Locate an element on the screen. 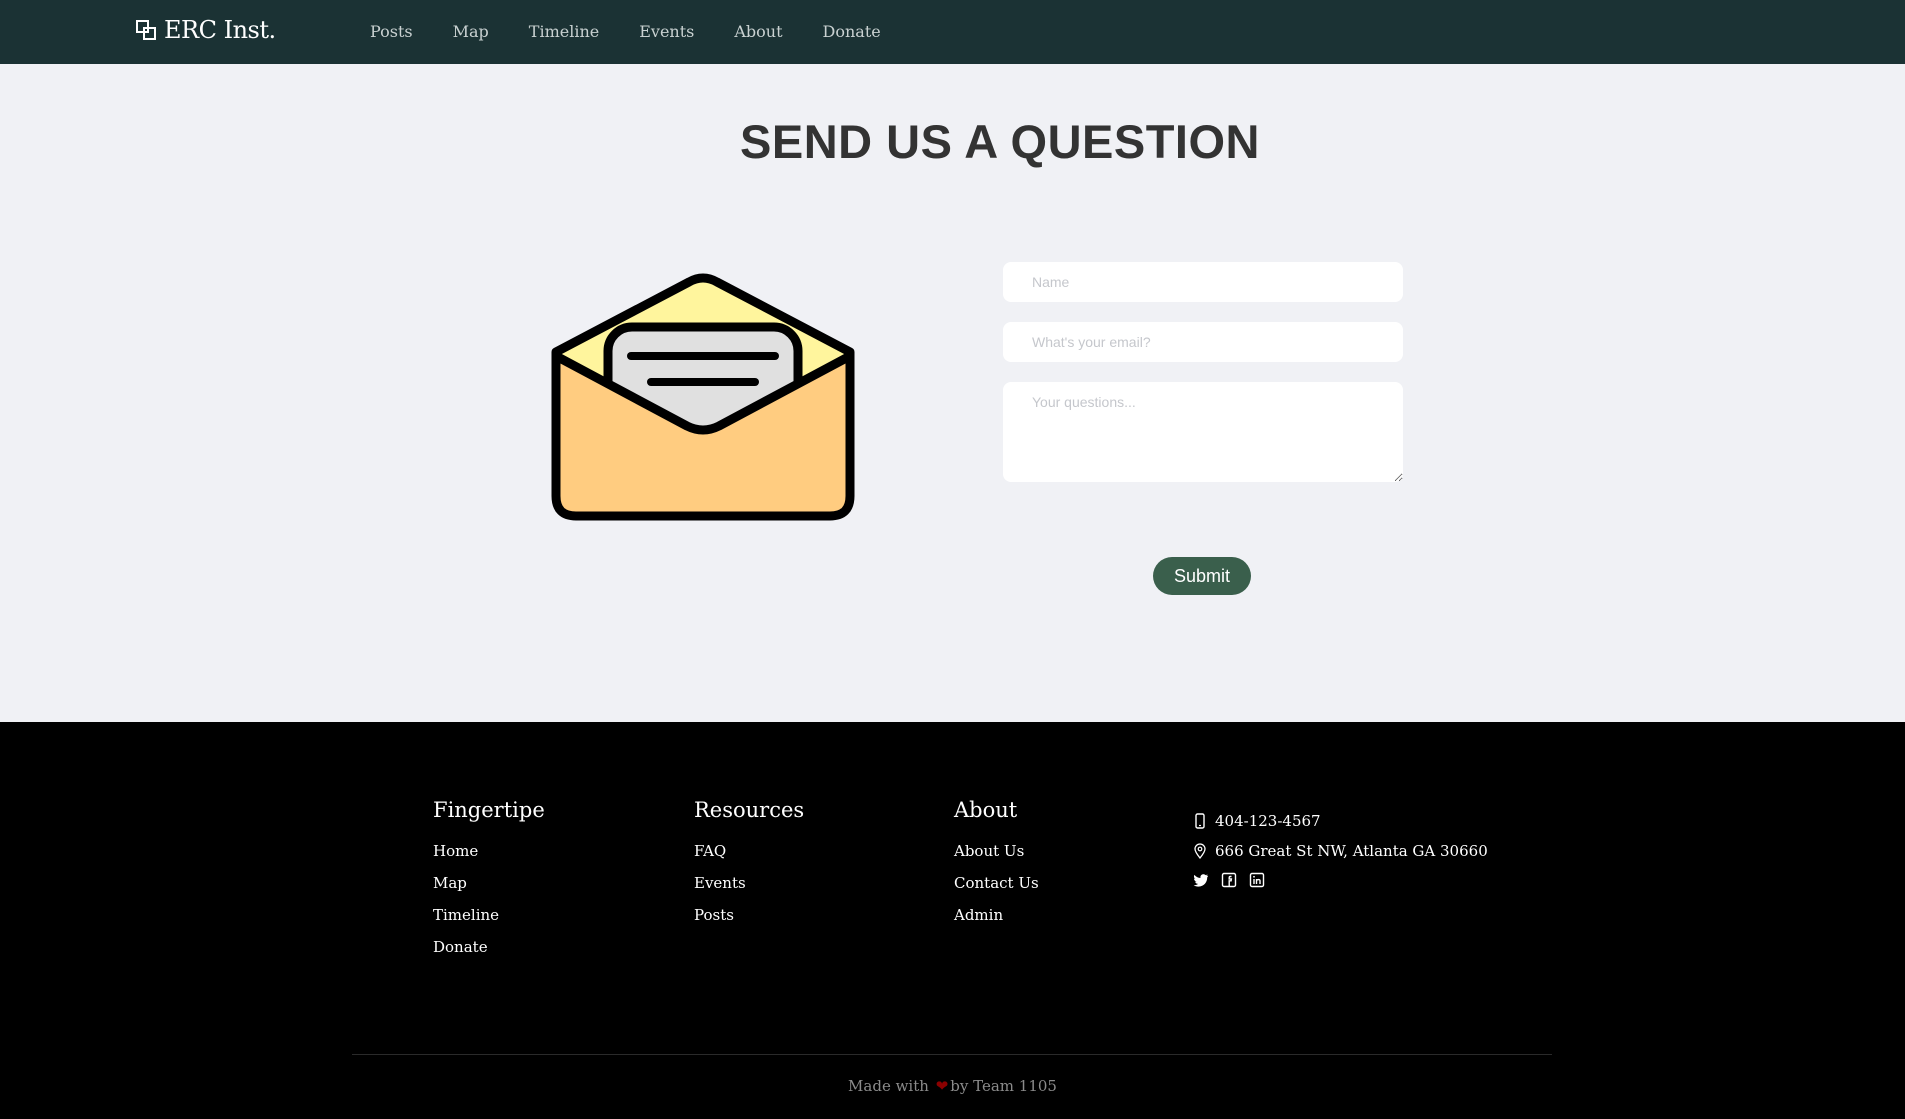 This screenshot has height=1119, width=1905. footer-link-timeline: Timeline is located at coordinates (489, 915).